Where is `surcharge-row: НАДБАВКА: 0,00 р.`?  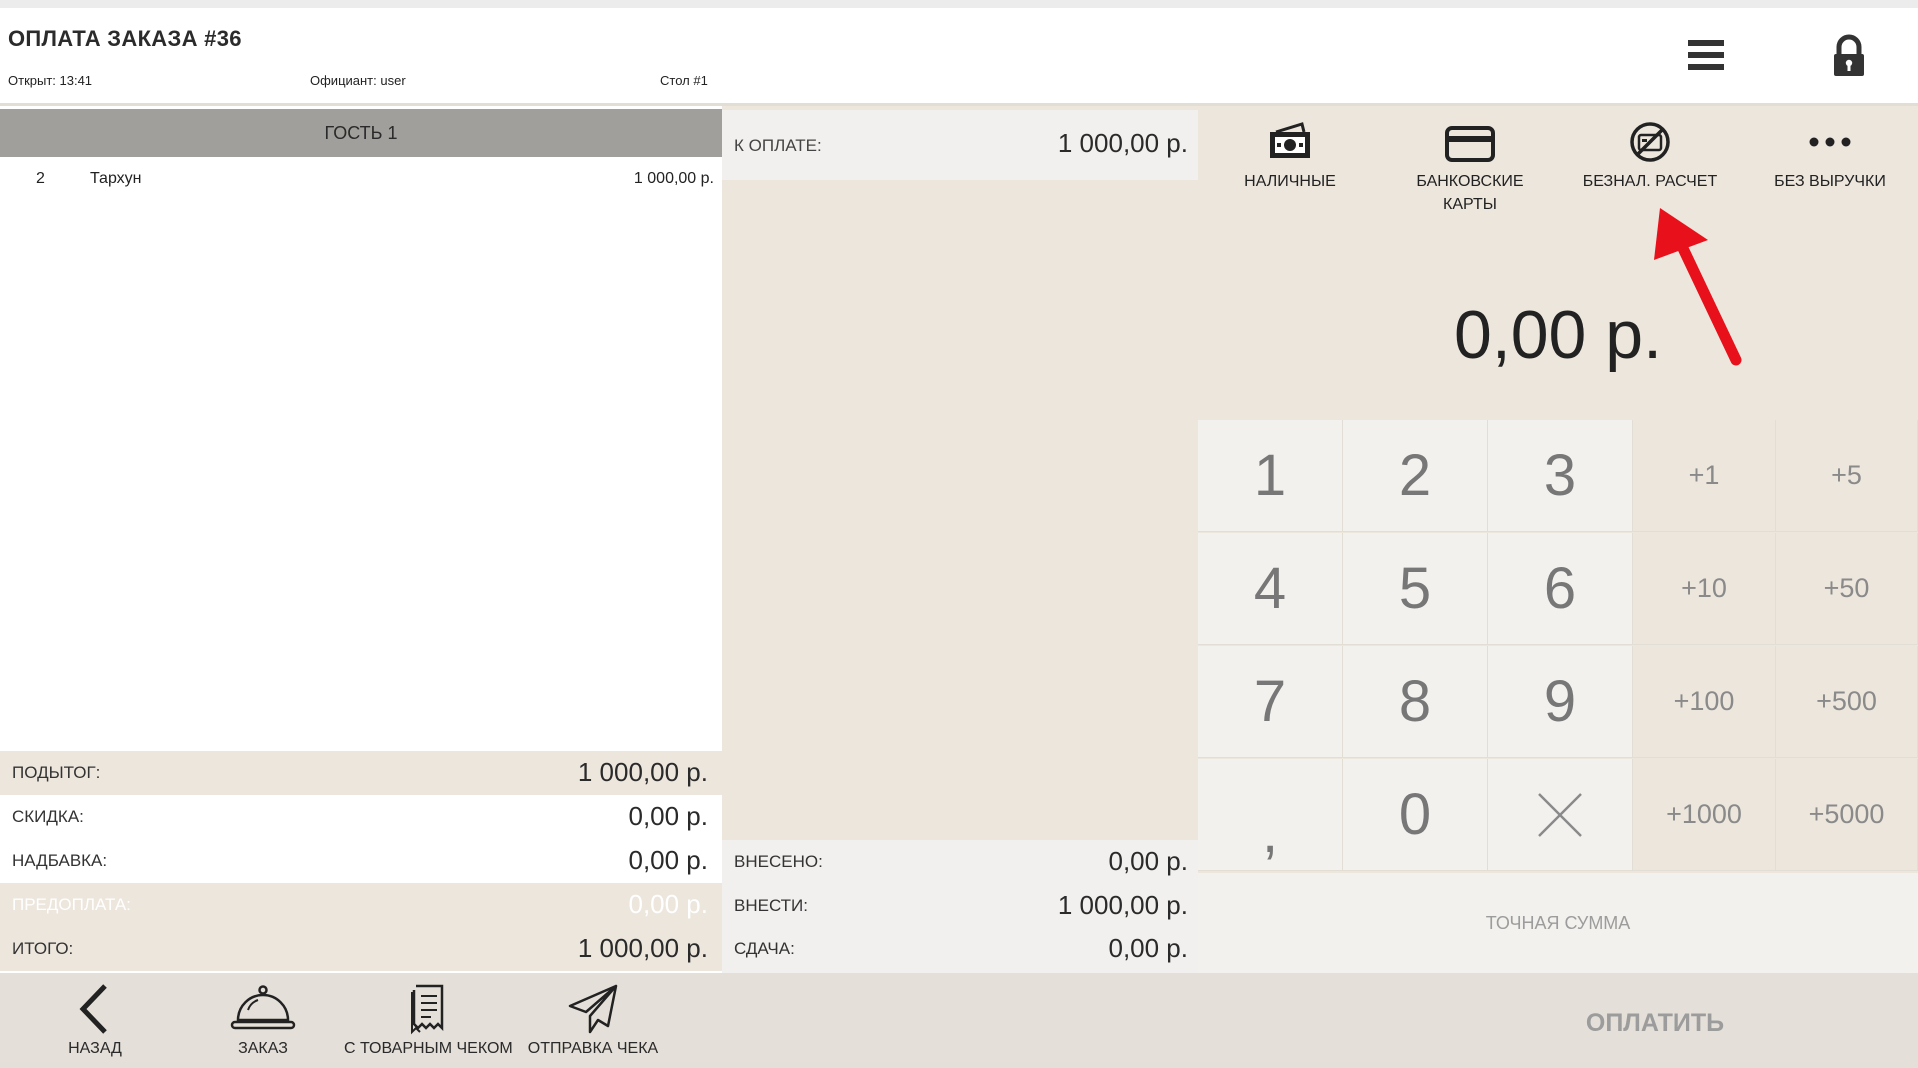 surcharge-row: НАДБАВКА: 0,00 р. is located at coordinates (361, 861).